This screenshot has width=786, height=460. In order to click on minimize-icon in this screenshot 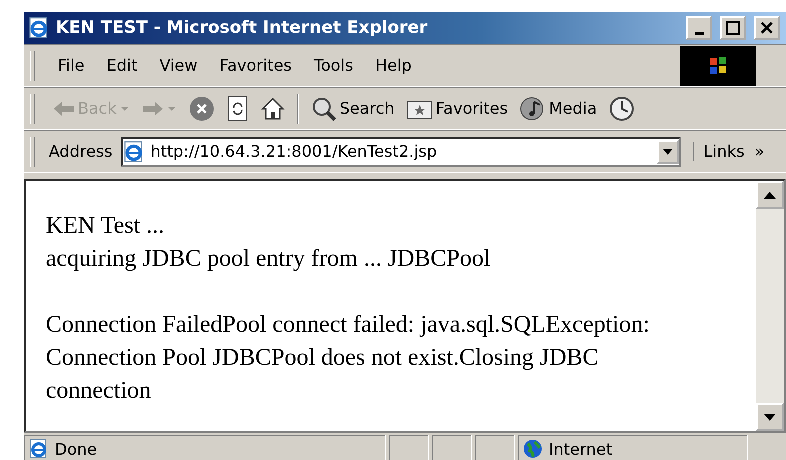, I will do `click(699, 33)`.